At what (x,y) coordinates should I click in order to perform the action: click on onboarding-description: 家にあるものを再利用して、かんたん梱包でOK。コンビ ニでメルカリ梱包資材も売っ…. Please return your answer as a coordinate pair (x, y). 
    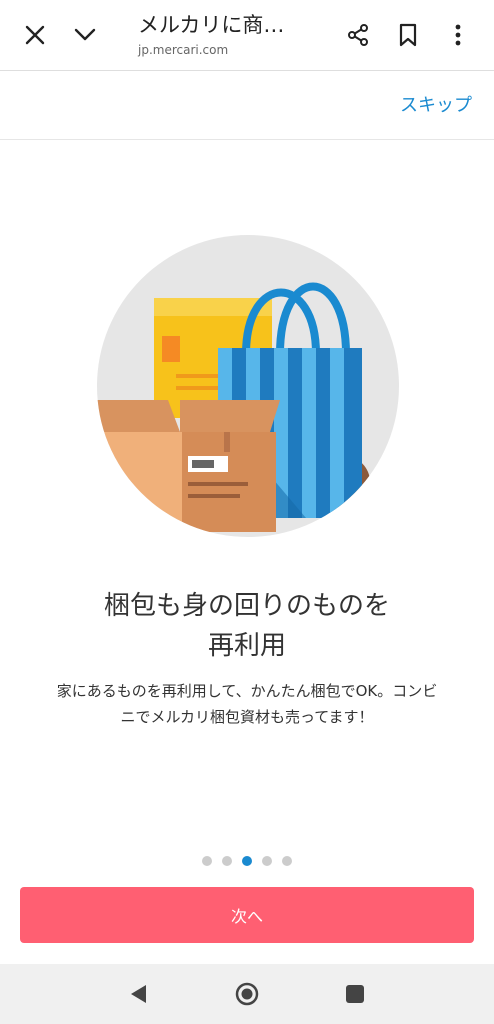
    Looking at the image, I should click on (247, 704).